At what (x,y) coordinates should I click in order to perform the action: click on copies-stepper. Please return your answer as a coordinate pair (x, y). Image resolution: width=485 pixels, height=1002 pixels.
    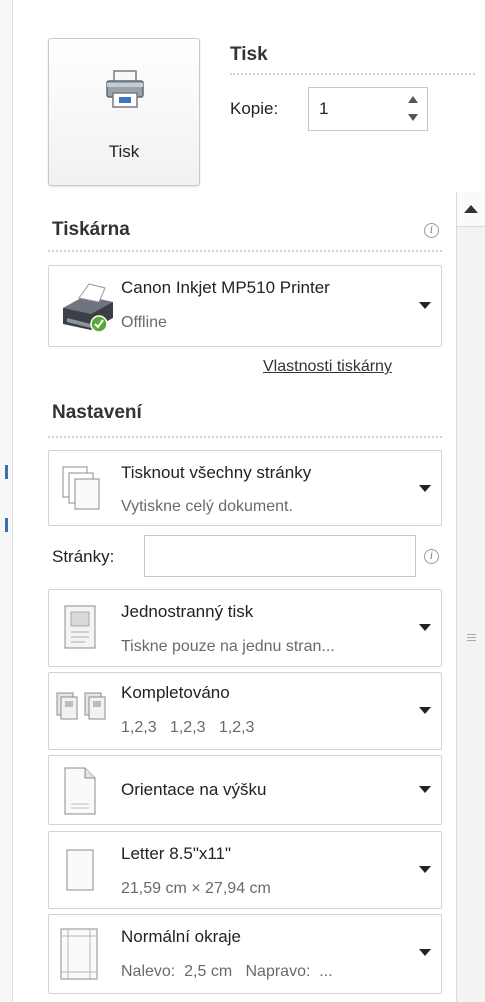
    Looking at the image, I should click on (368, 109).